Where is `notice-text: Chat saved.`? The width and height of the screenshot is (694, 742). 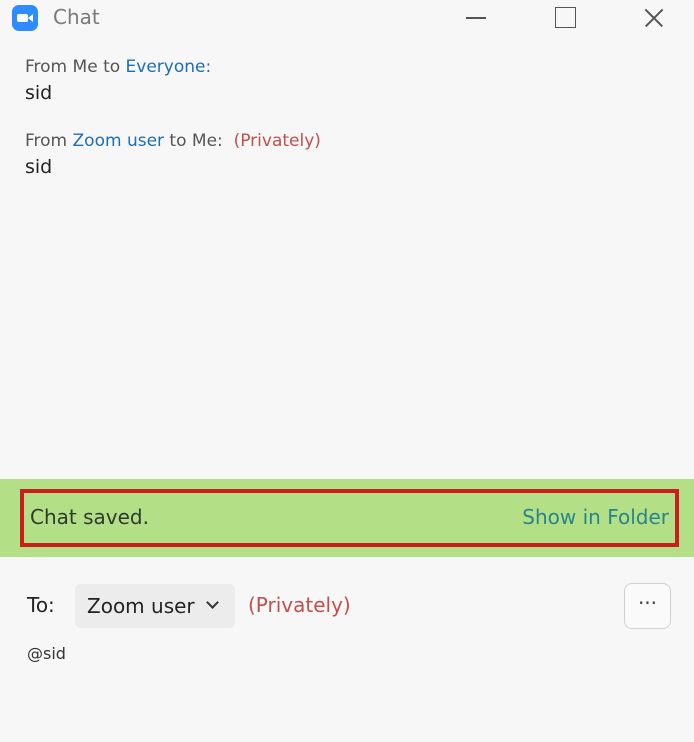
notice-text: Chat saved. is located at coordinates (89, 517).